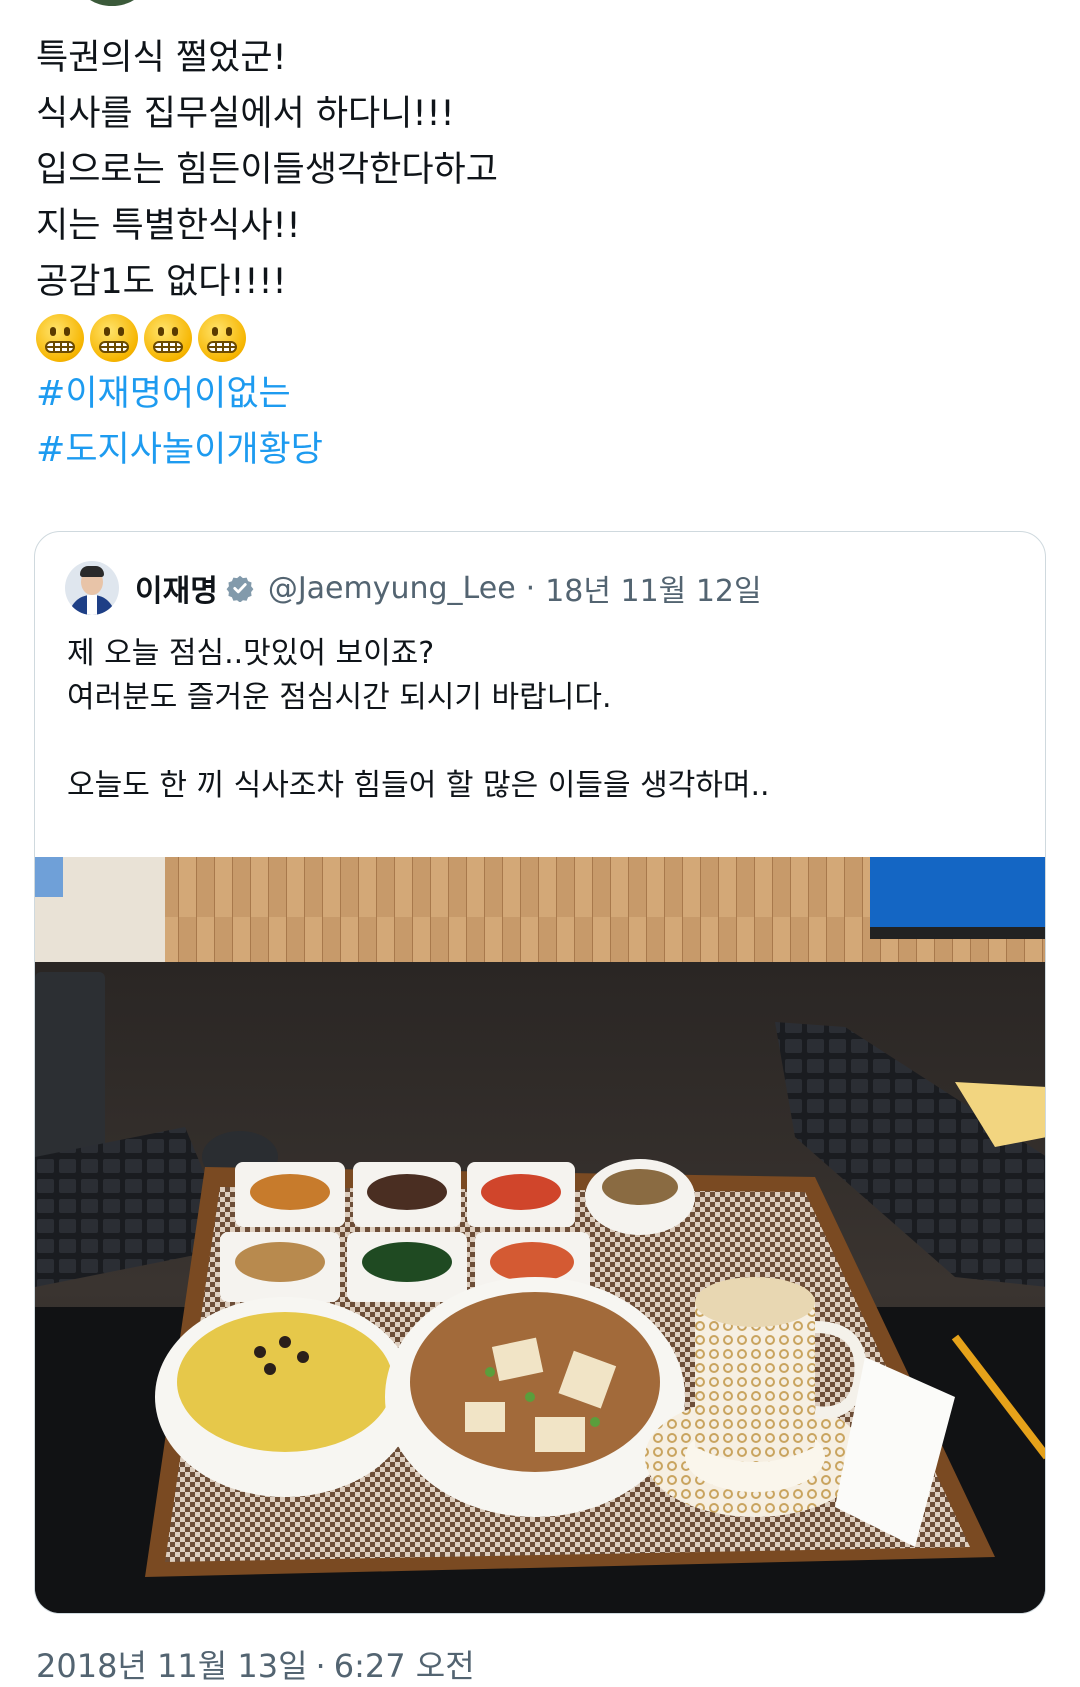 The height and width of the screenshot is (1687, 1080). What do you see at coordinates (536, 394) in the screenshot?
I see `hashtag-link: #이재명어이없는` at bounding box center [536, 394].